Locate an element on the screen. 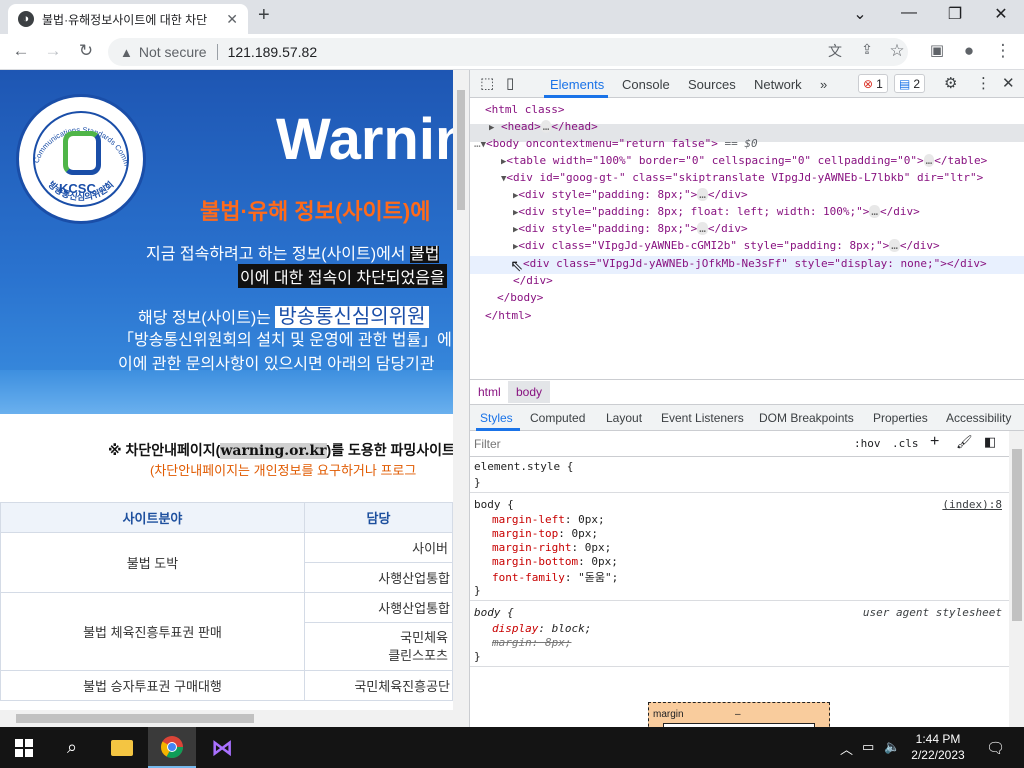 The image size is (1024, 768). share-icon: ⇪ is located at coordinates (867, 49).